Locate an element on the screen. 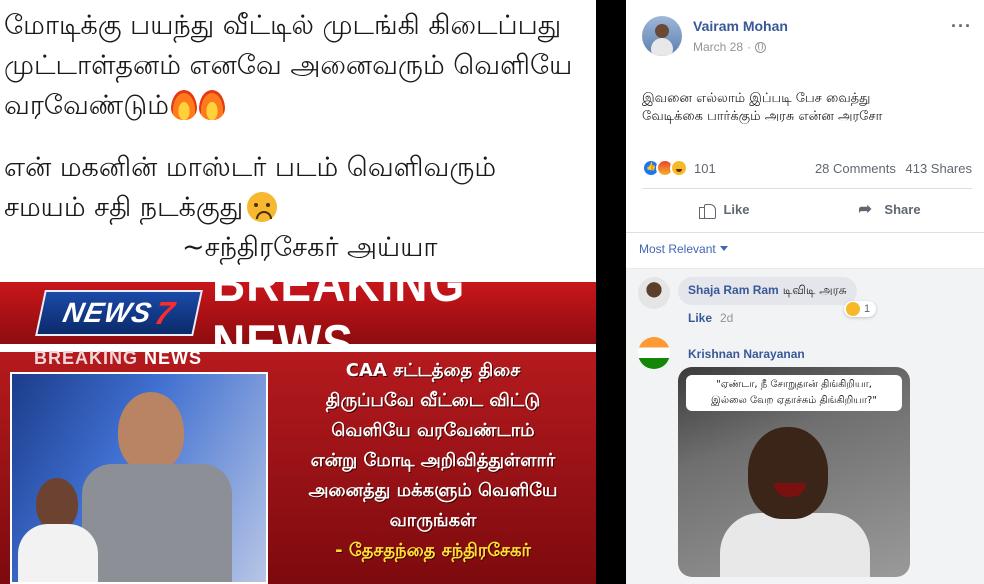 Image resolution: width=984 pixels, height=584 pixels. comment-reaction-count: 1 is located at coordinates (860, 309).